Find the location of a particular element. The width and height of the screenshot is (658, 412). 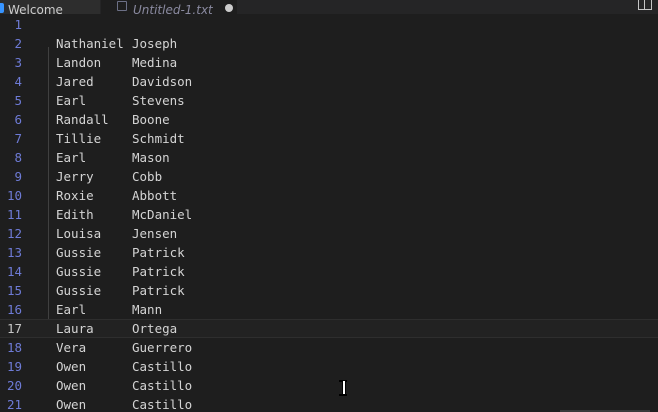

last-name-text: Ortega is located at coordinates (155, 328).